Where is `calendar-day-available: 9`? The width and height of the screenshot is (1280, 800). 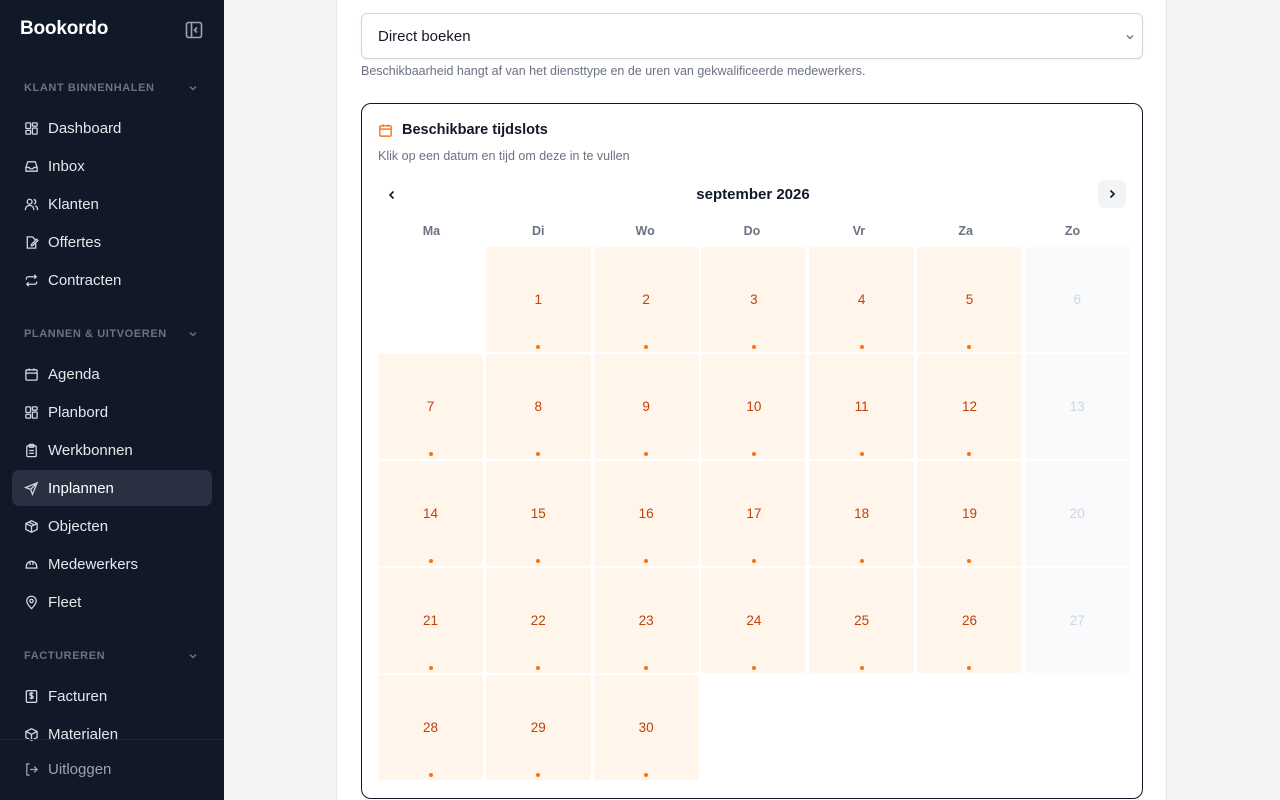
calendar-day-available: 9 is located at coordinates (646, 406).